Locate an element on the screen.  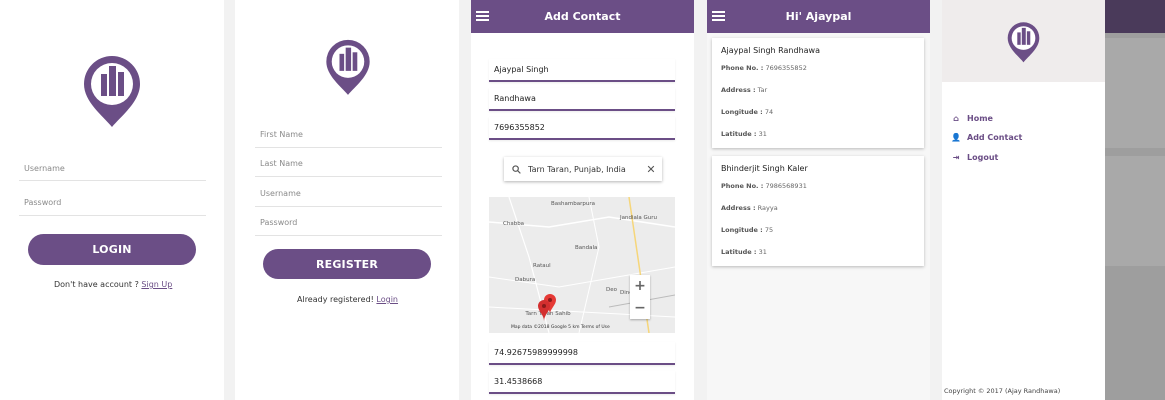
contact-phone: 7696355852 is located at coordinates (786, 68).